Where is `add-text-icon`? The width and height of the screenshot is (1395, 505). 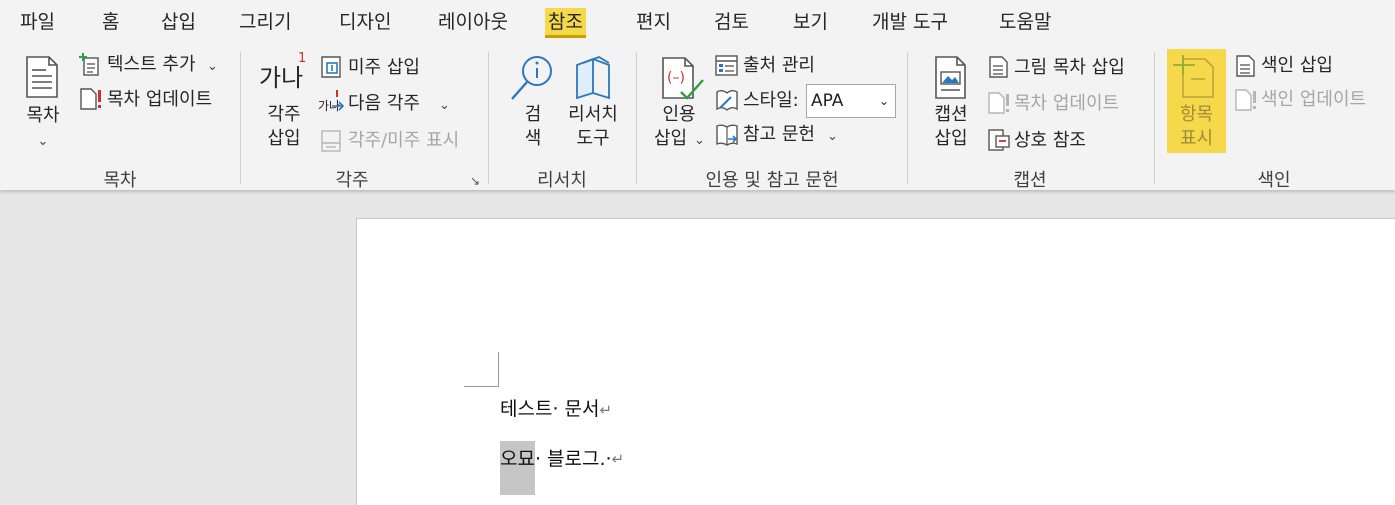 add-text-icon is located at coordinates (89, 64).